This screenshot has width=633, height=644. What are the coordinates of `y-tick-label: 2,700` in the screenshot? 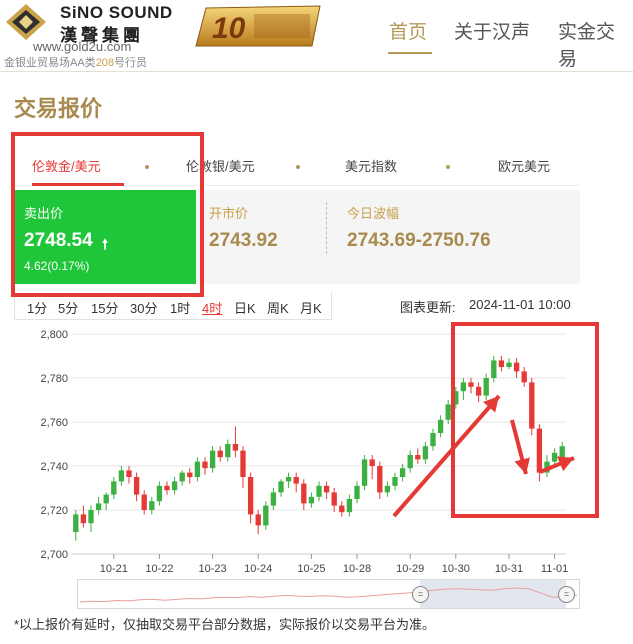 It's located at (54, 555).